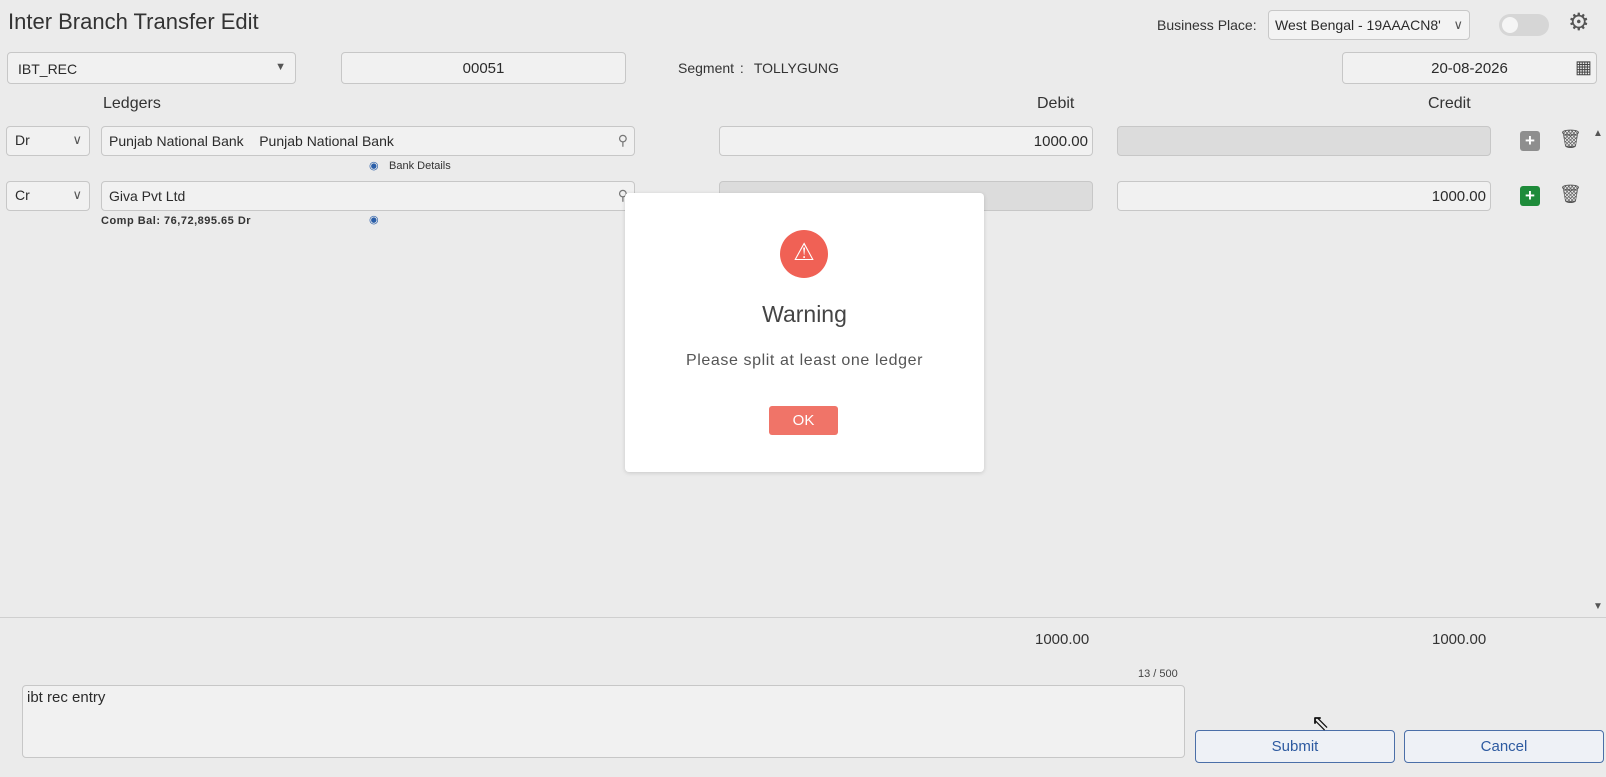 The image size is (1606, 777). Describe the element at coordinates (22, 140) in the screenshot. I see `dr-cr-value: Dr` at that location.